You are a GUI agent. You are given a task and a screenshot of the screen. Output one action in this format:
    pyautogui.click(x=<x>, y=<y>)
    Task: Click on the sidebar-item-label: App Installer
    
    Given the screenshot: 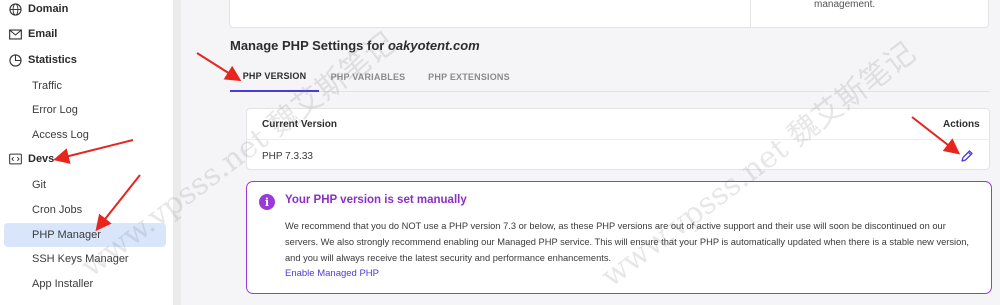 What is the action you would take?
    pyautogui.click(x=63, y=284)
    